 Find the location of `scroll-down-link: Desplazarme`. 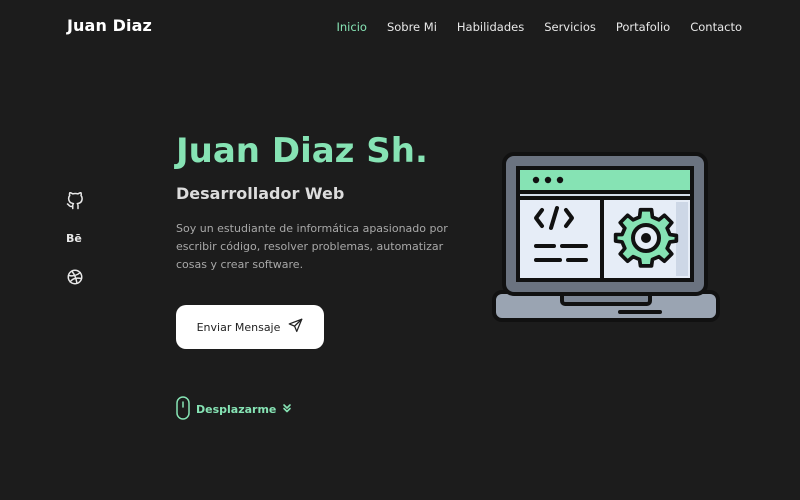

scroll-down-link: Desplazarme is located at coordinates (234, 409).